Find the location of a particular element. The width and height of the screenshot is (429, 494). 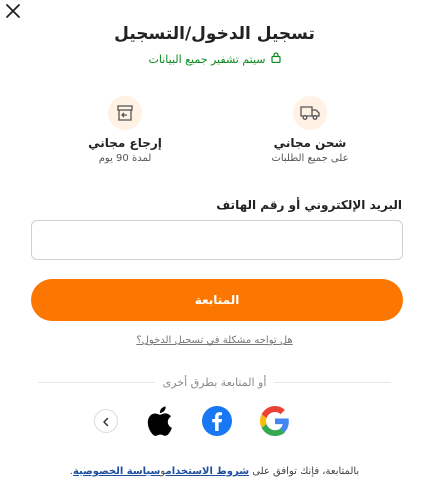

more-options-button is located at coordinates (106, 421).